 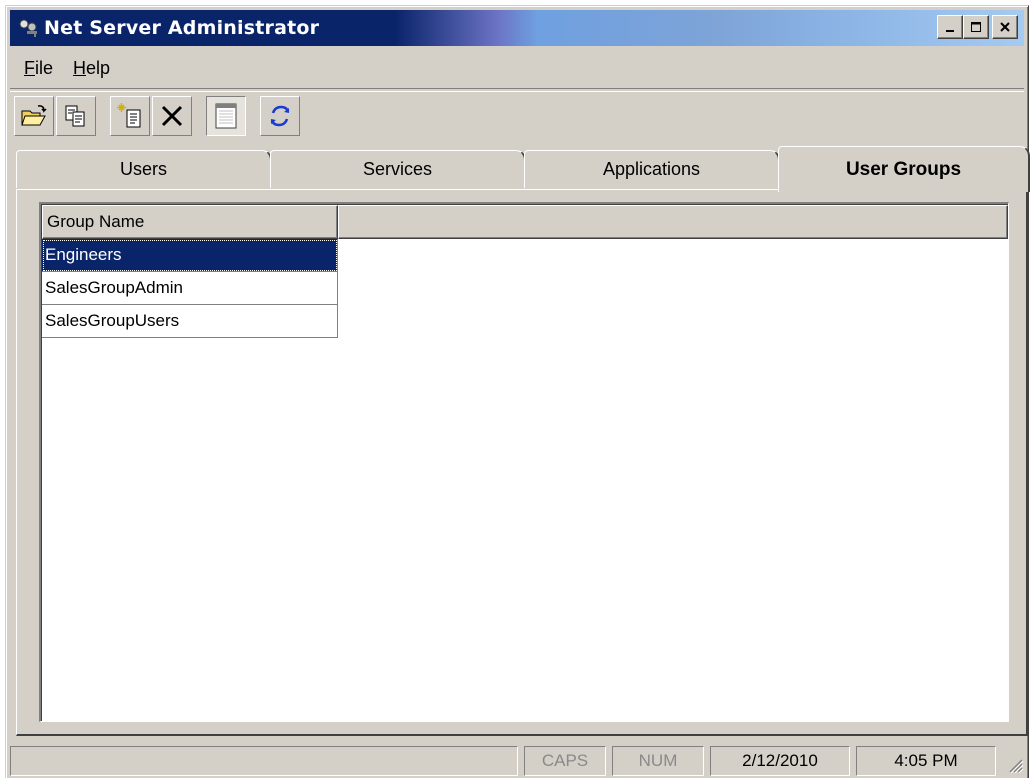 What do you see at coordinates (190, 321) in the screenshot?
I see `list-item: SalesGroupUsers` at bounding box center [190, 321].